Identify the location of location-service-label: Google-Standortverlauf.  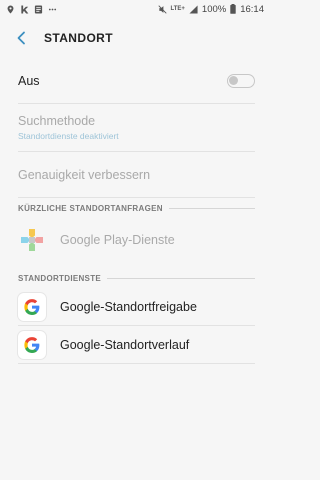
(125, 344).